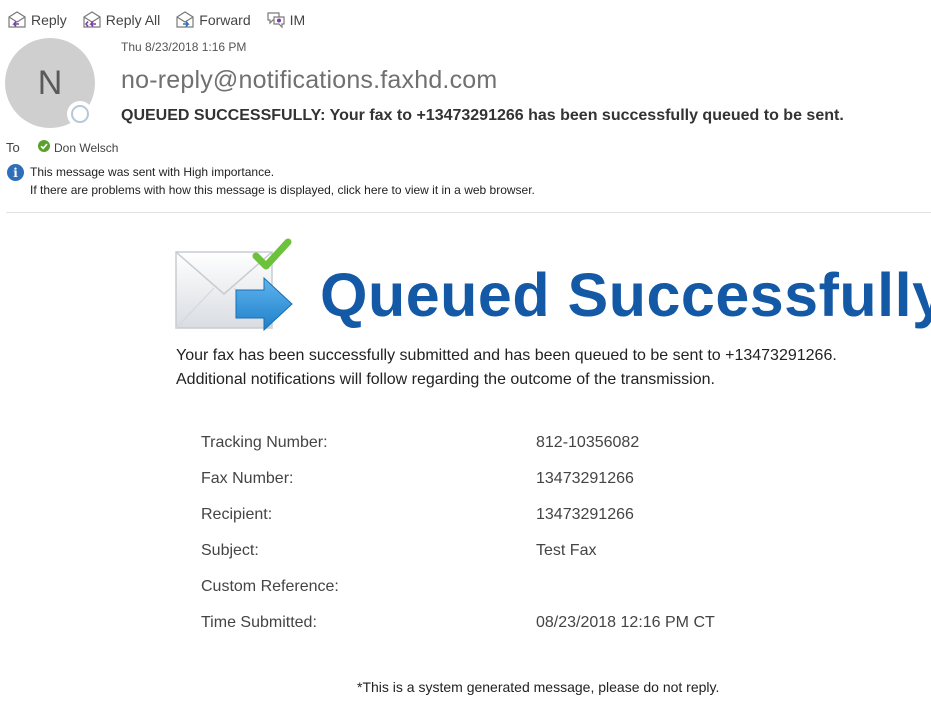 This screenshot has height=711, width=931. I want to click on to-label: To, so click(13, 147).